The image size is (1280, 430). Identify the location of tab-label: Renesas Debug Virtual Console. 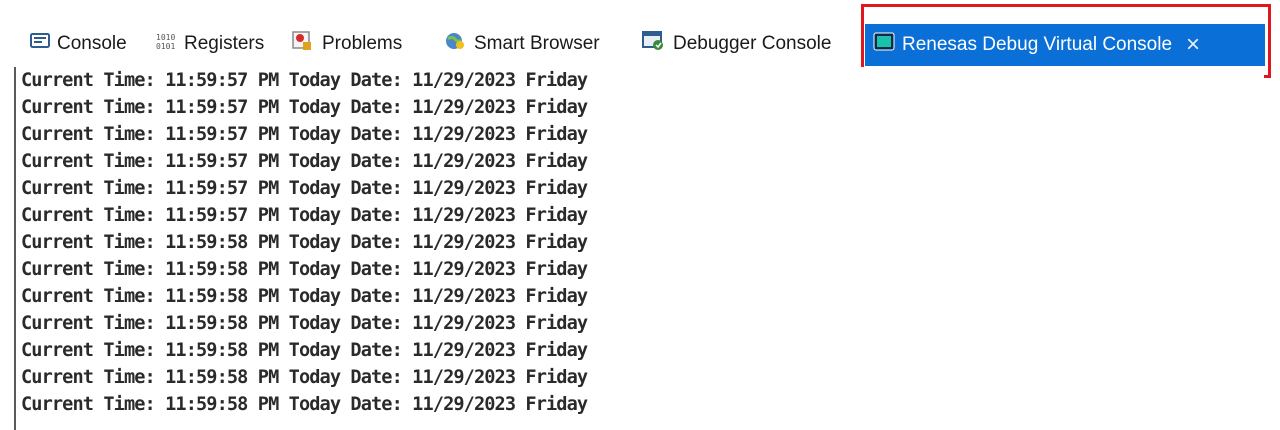
(1037, 44).